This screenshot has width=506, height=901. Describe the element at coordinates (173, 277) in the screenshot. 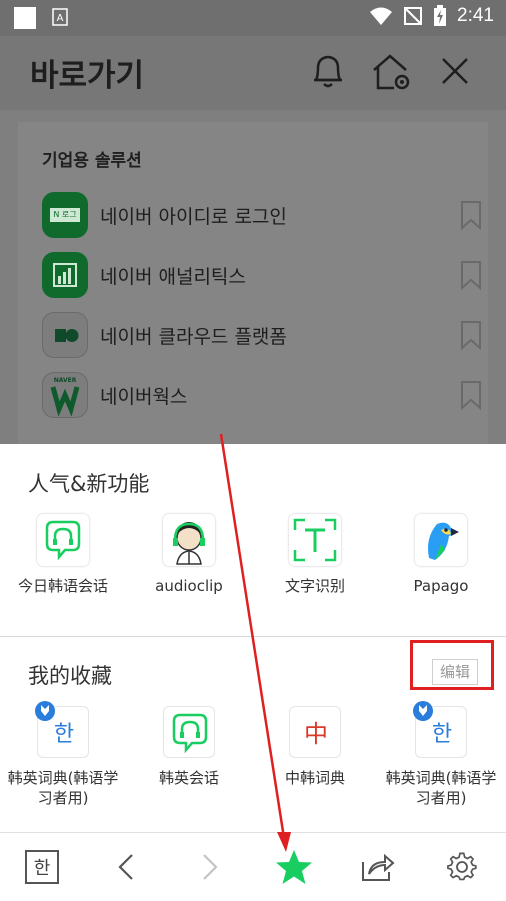

I see `list-item-label: 네이버 애널리틱스` at that location.